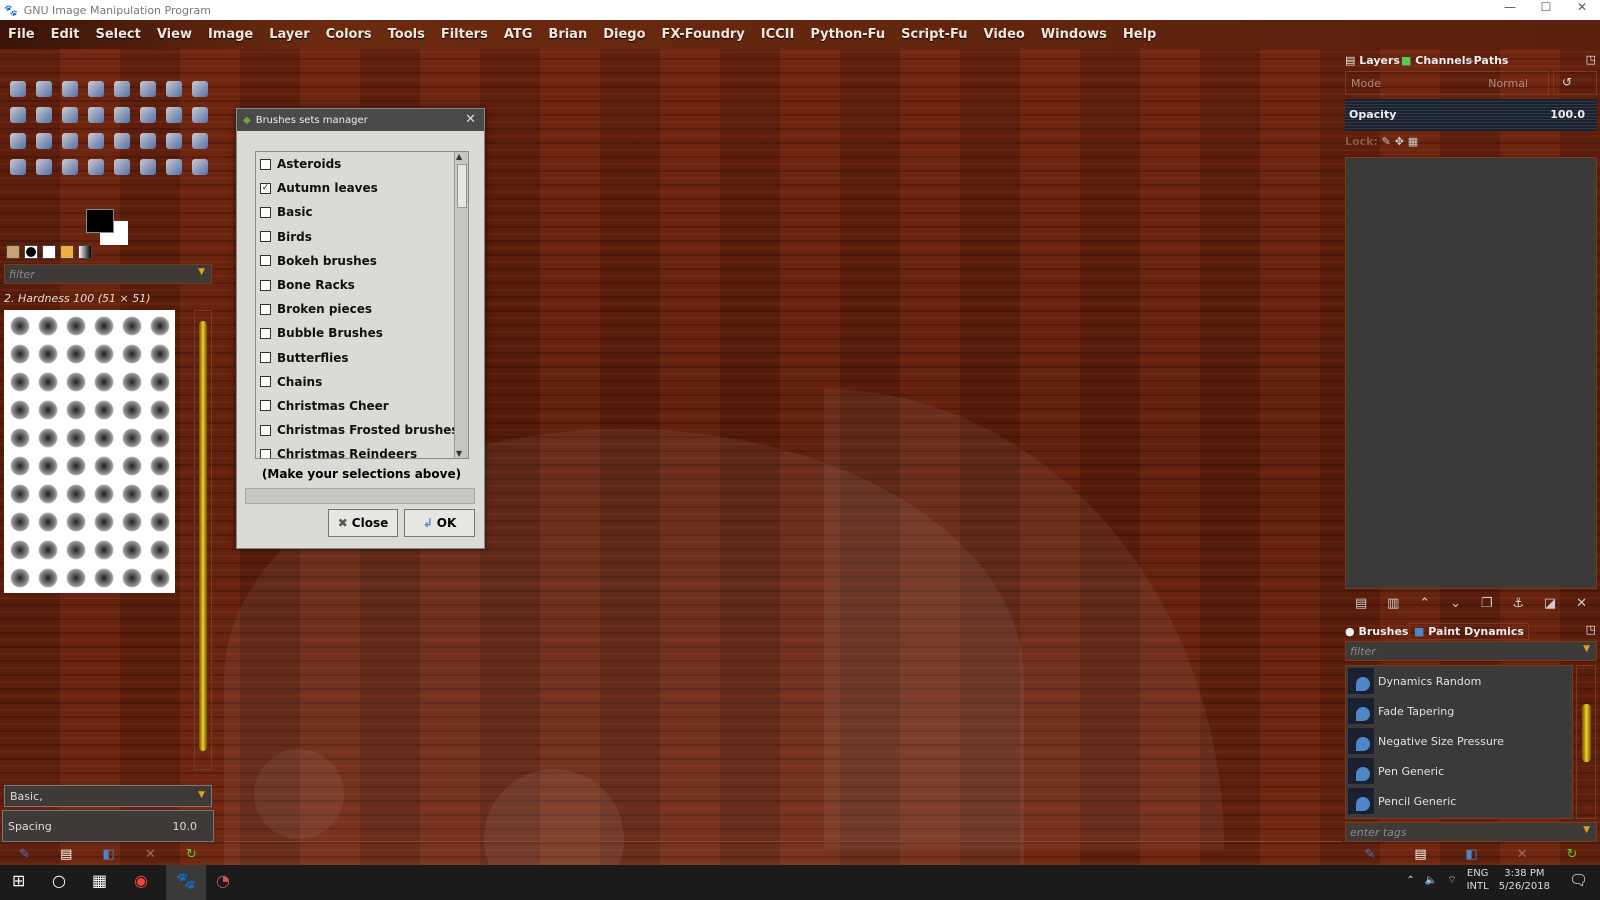 The height and width of the screenshot is (900, 1600). Describe the element at coordinates (362, 333) in the screenshot. I see `brush-set-item: Bubble Brushes` at that location.